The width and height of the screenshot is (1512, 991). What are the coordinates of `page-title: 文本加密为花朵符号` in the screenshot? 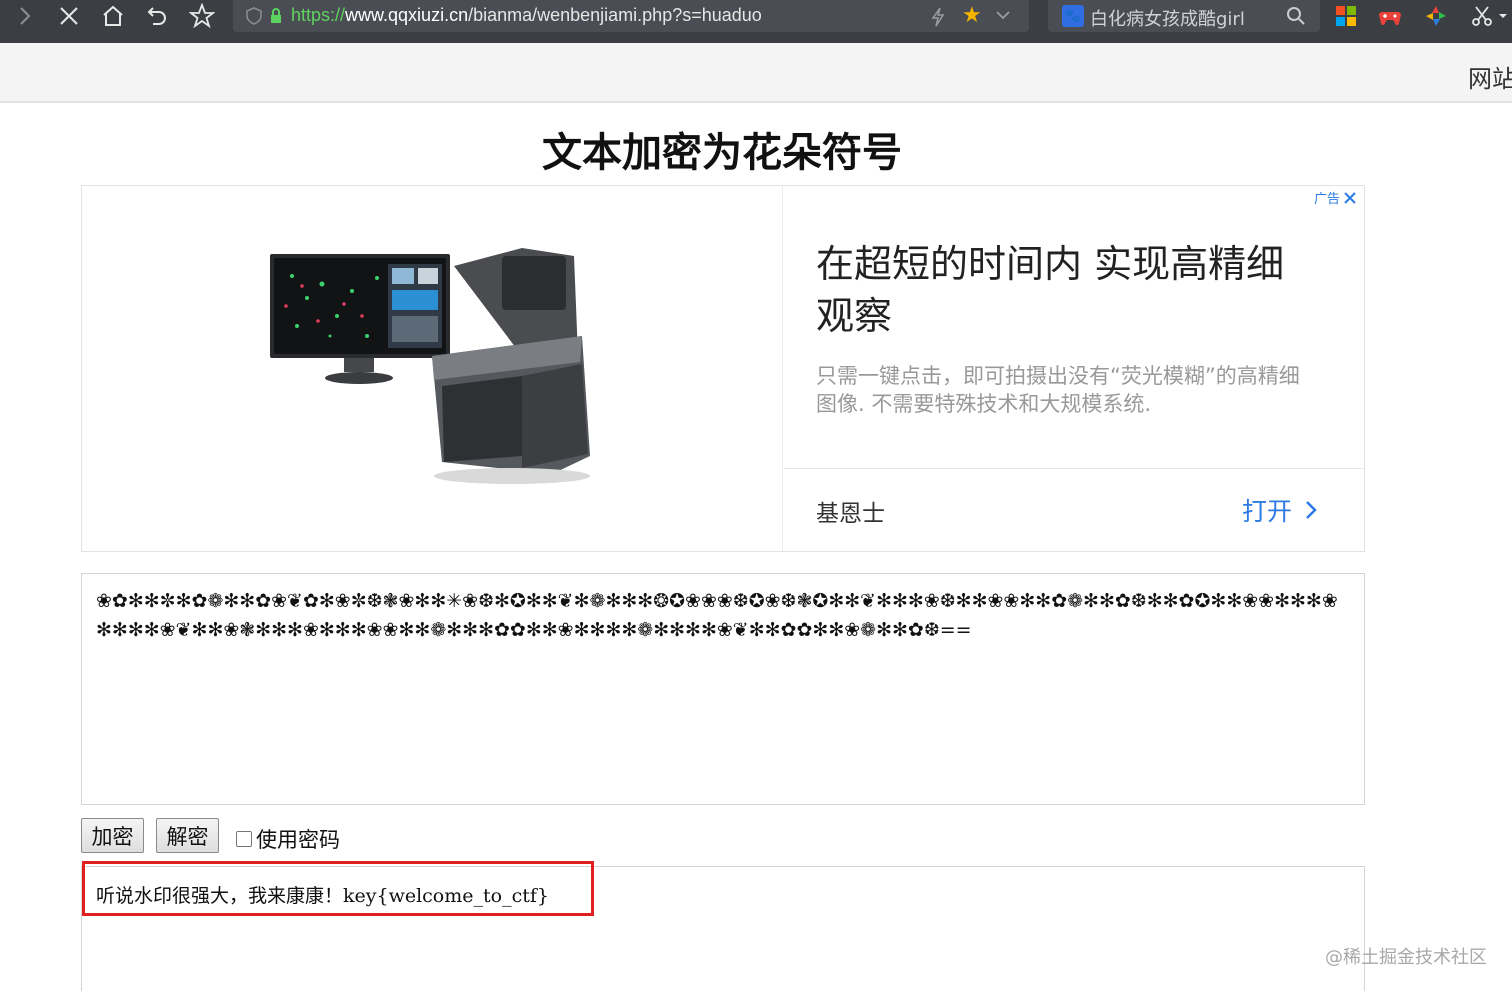 It's located at (722, 153).